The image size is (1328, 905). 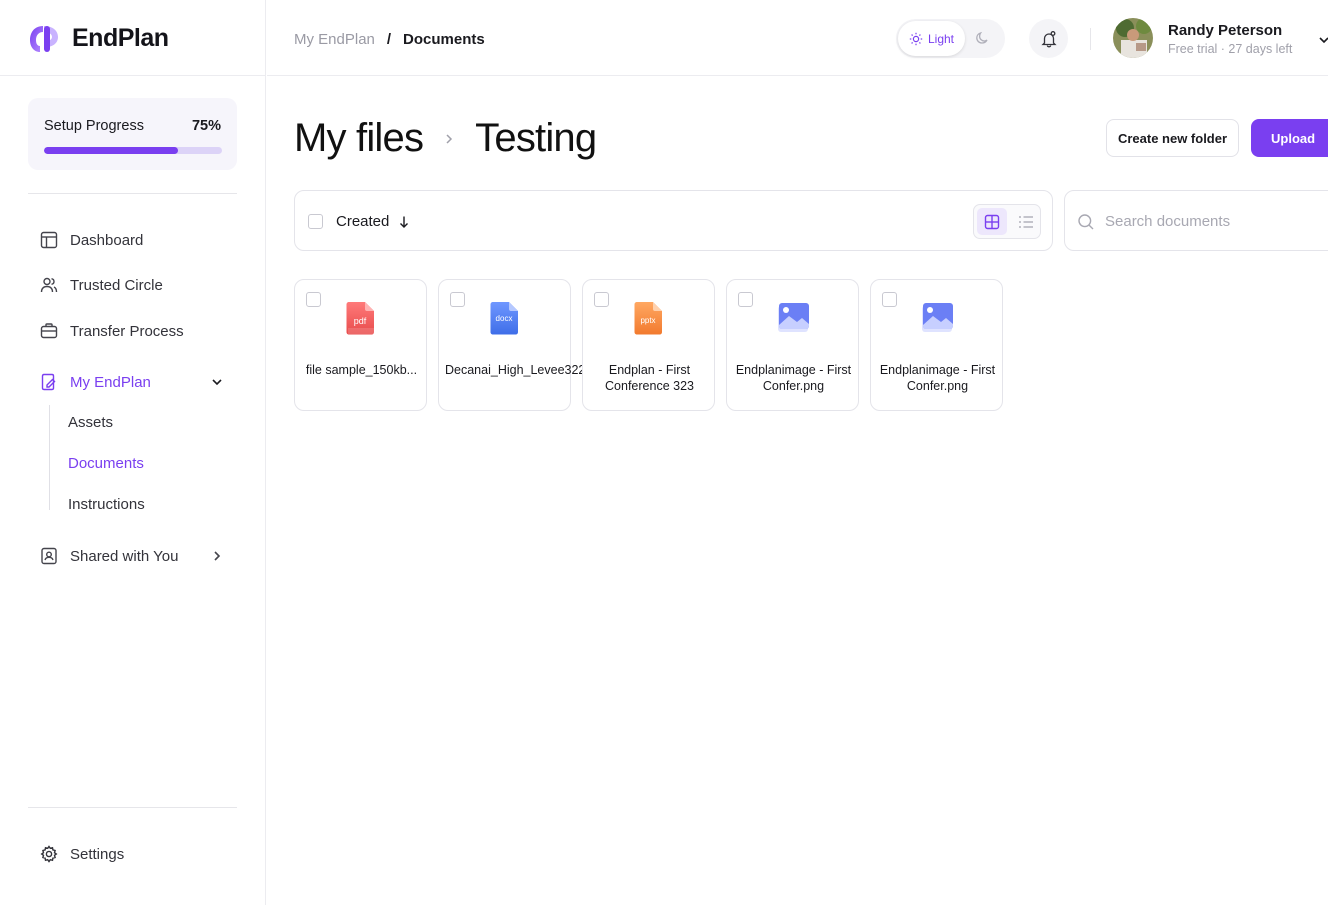 I want to click on nav-item-my-endplan: My EndPlan, so click(x=132, y=382).